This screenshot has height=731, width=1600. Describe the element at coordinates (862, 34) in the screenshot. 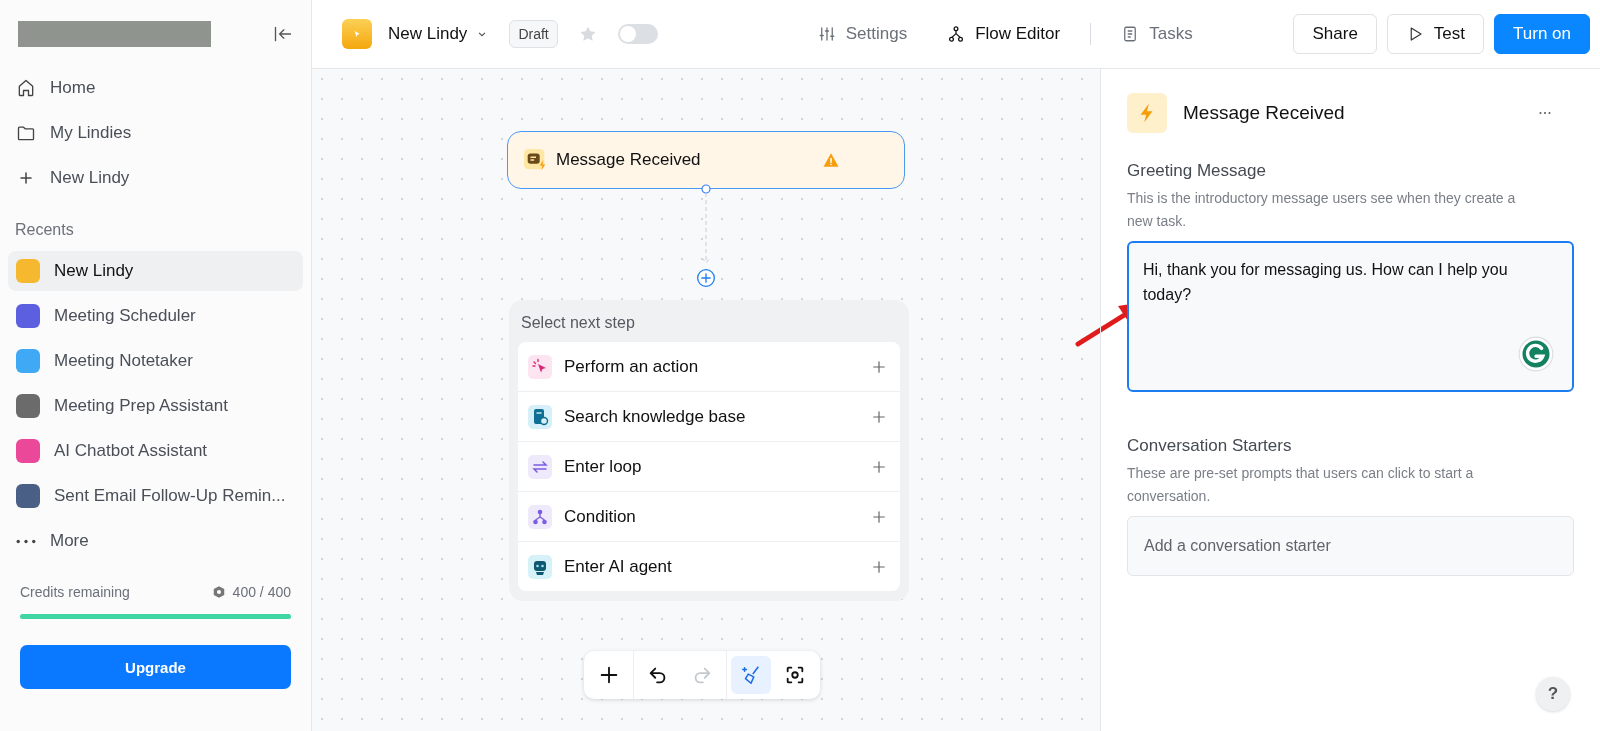

I see `tab: Settings` at that location.